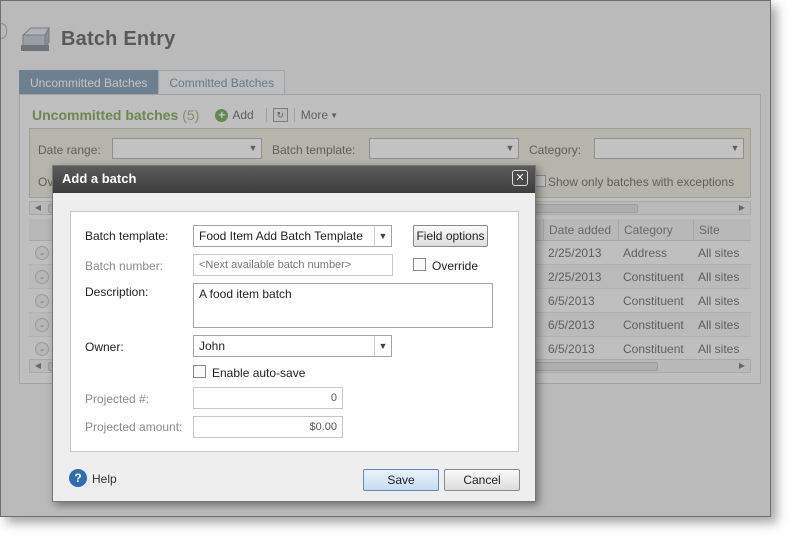 This screenshot has width=793, height=536. I want to click on auto-save-checkbox, so click(199, 371).